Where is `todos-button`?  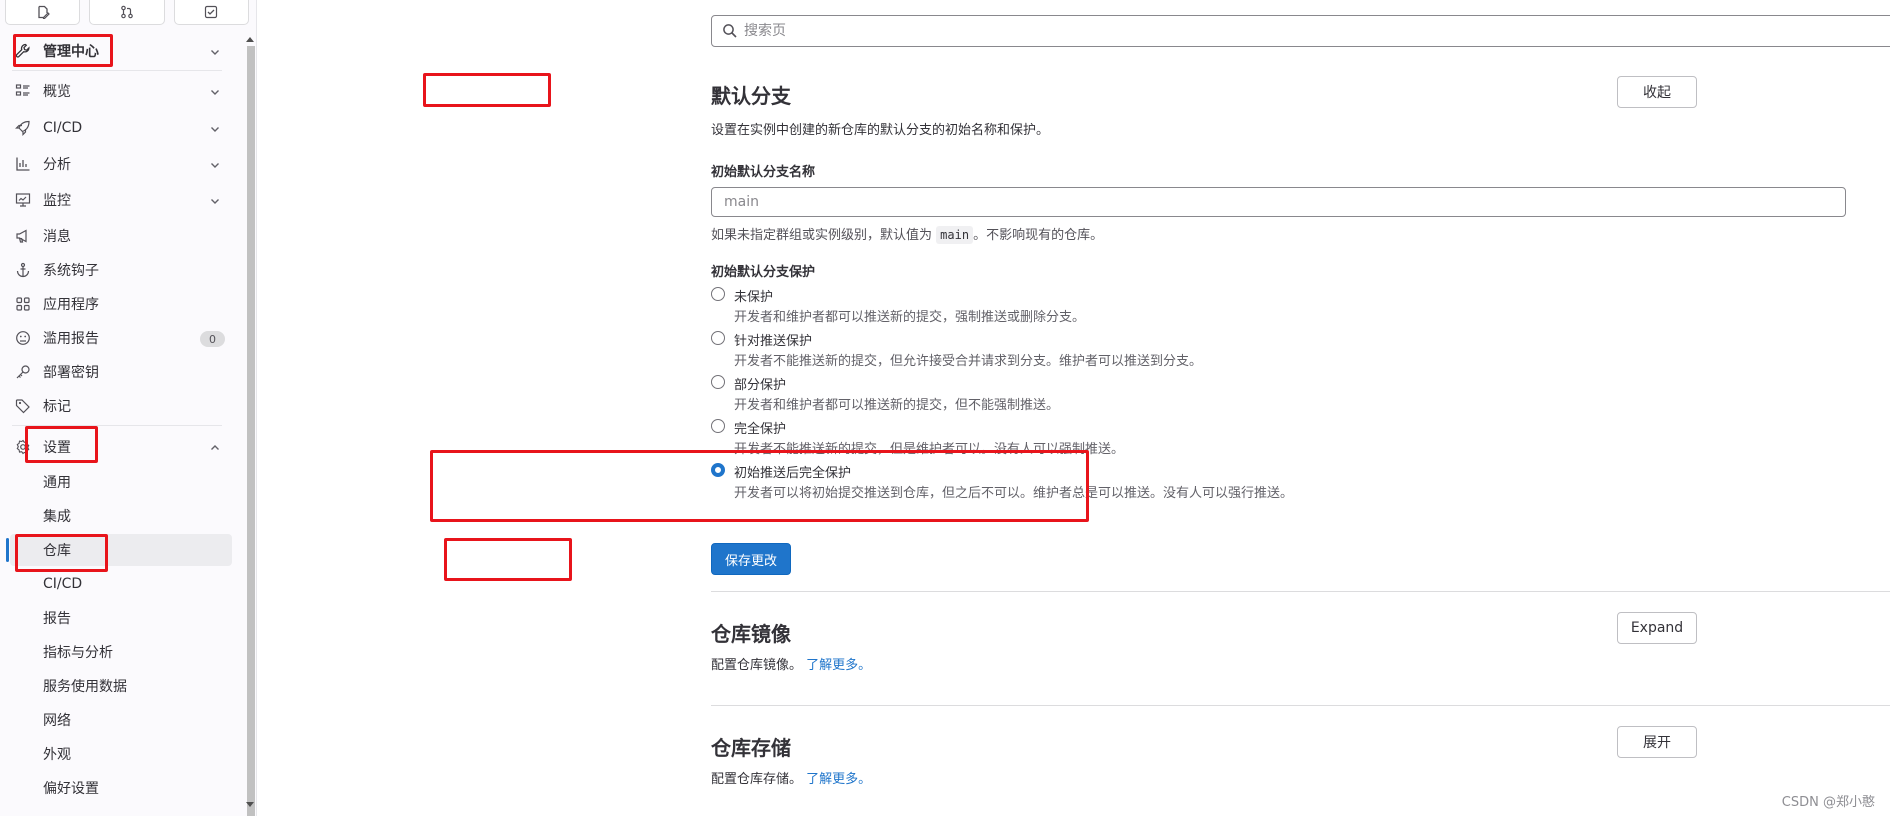
todos-button is located at coordinates (211, 12).